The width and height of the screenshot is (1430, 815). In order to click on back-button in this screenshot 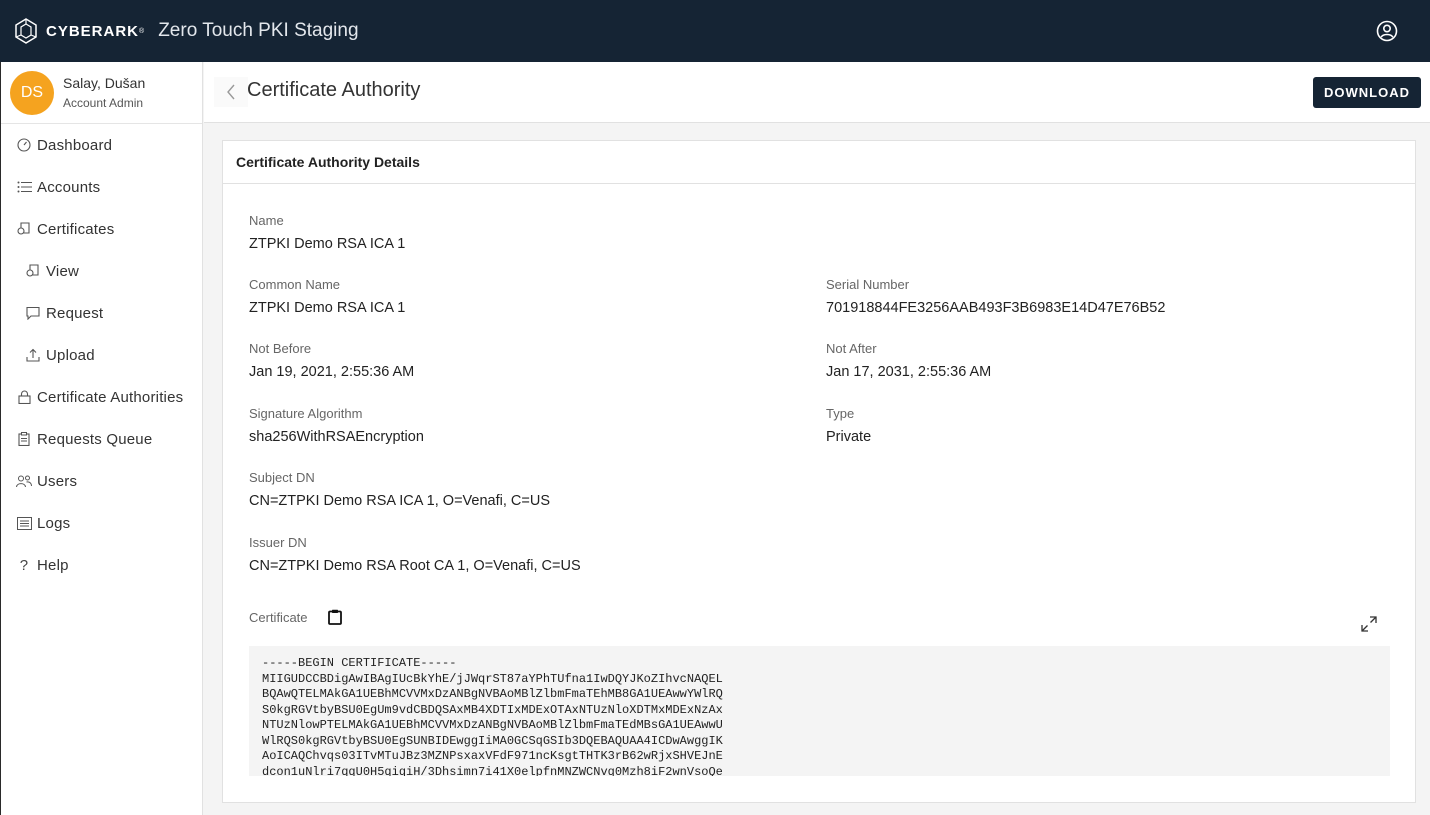, I will do `click(231, 92)`.